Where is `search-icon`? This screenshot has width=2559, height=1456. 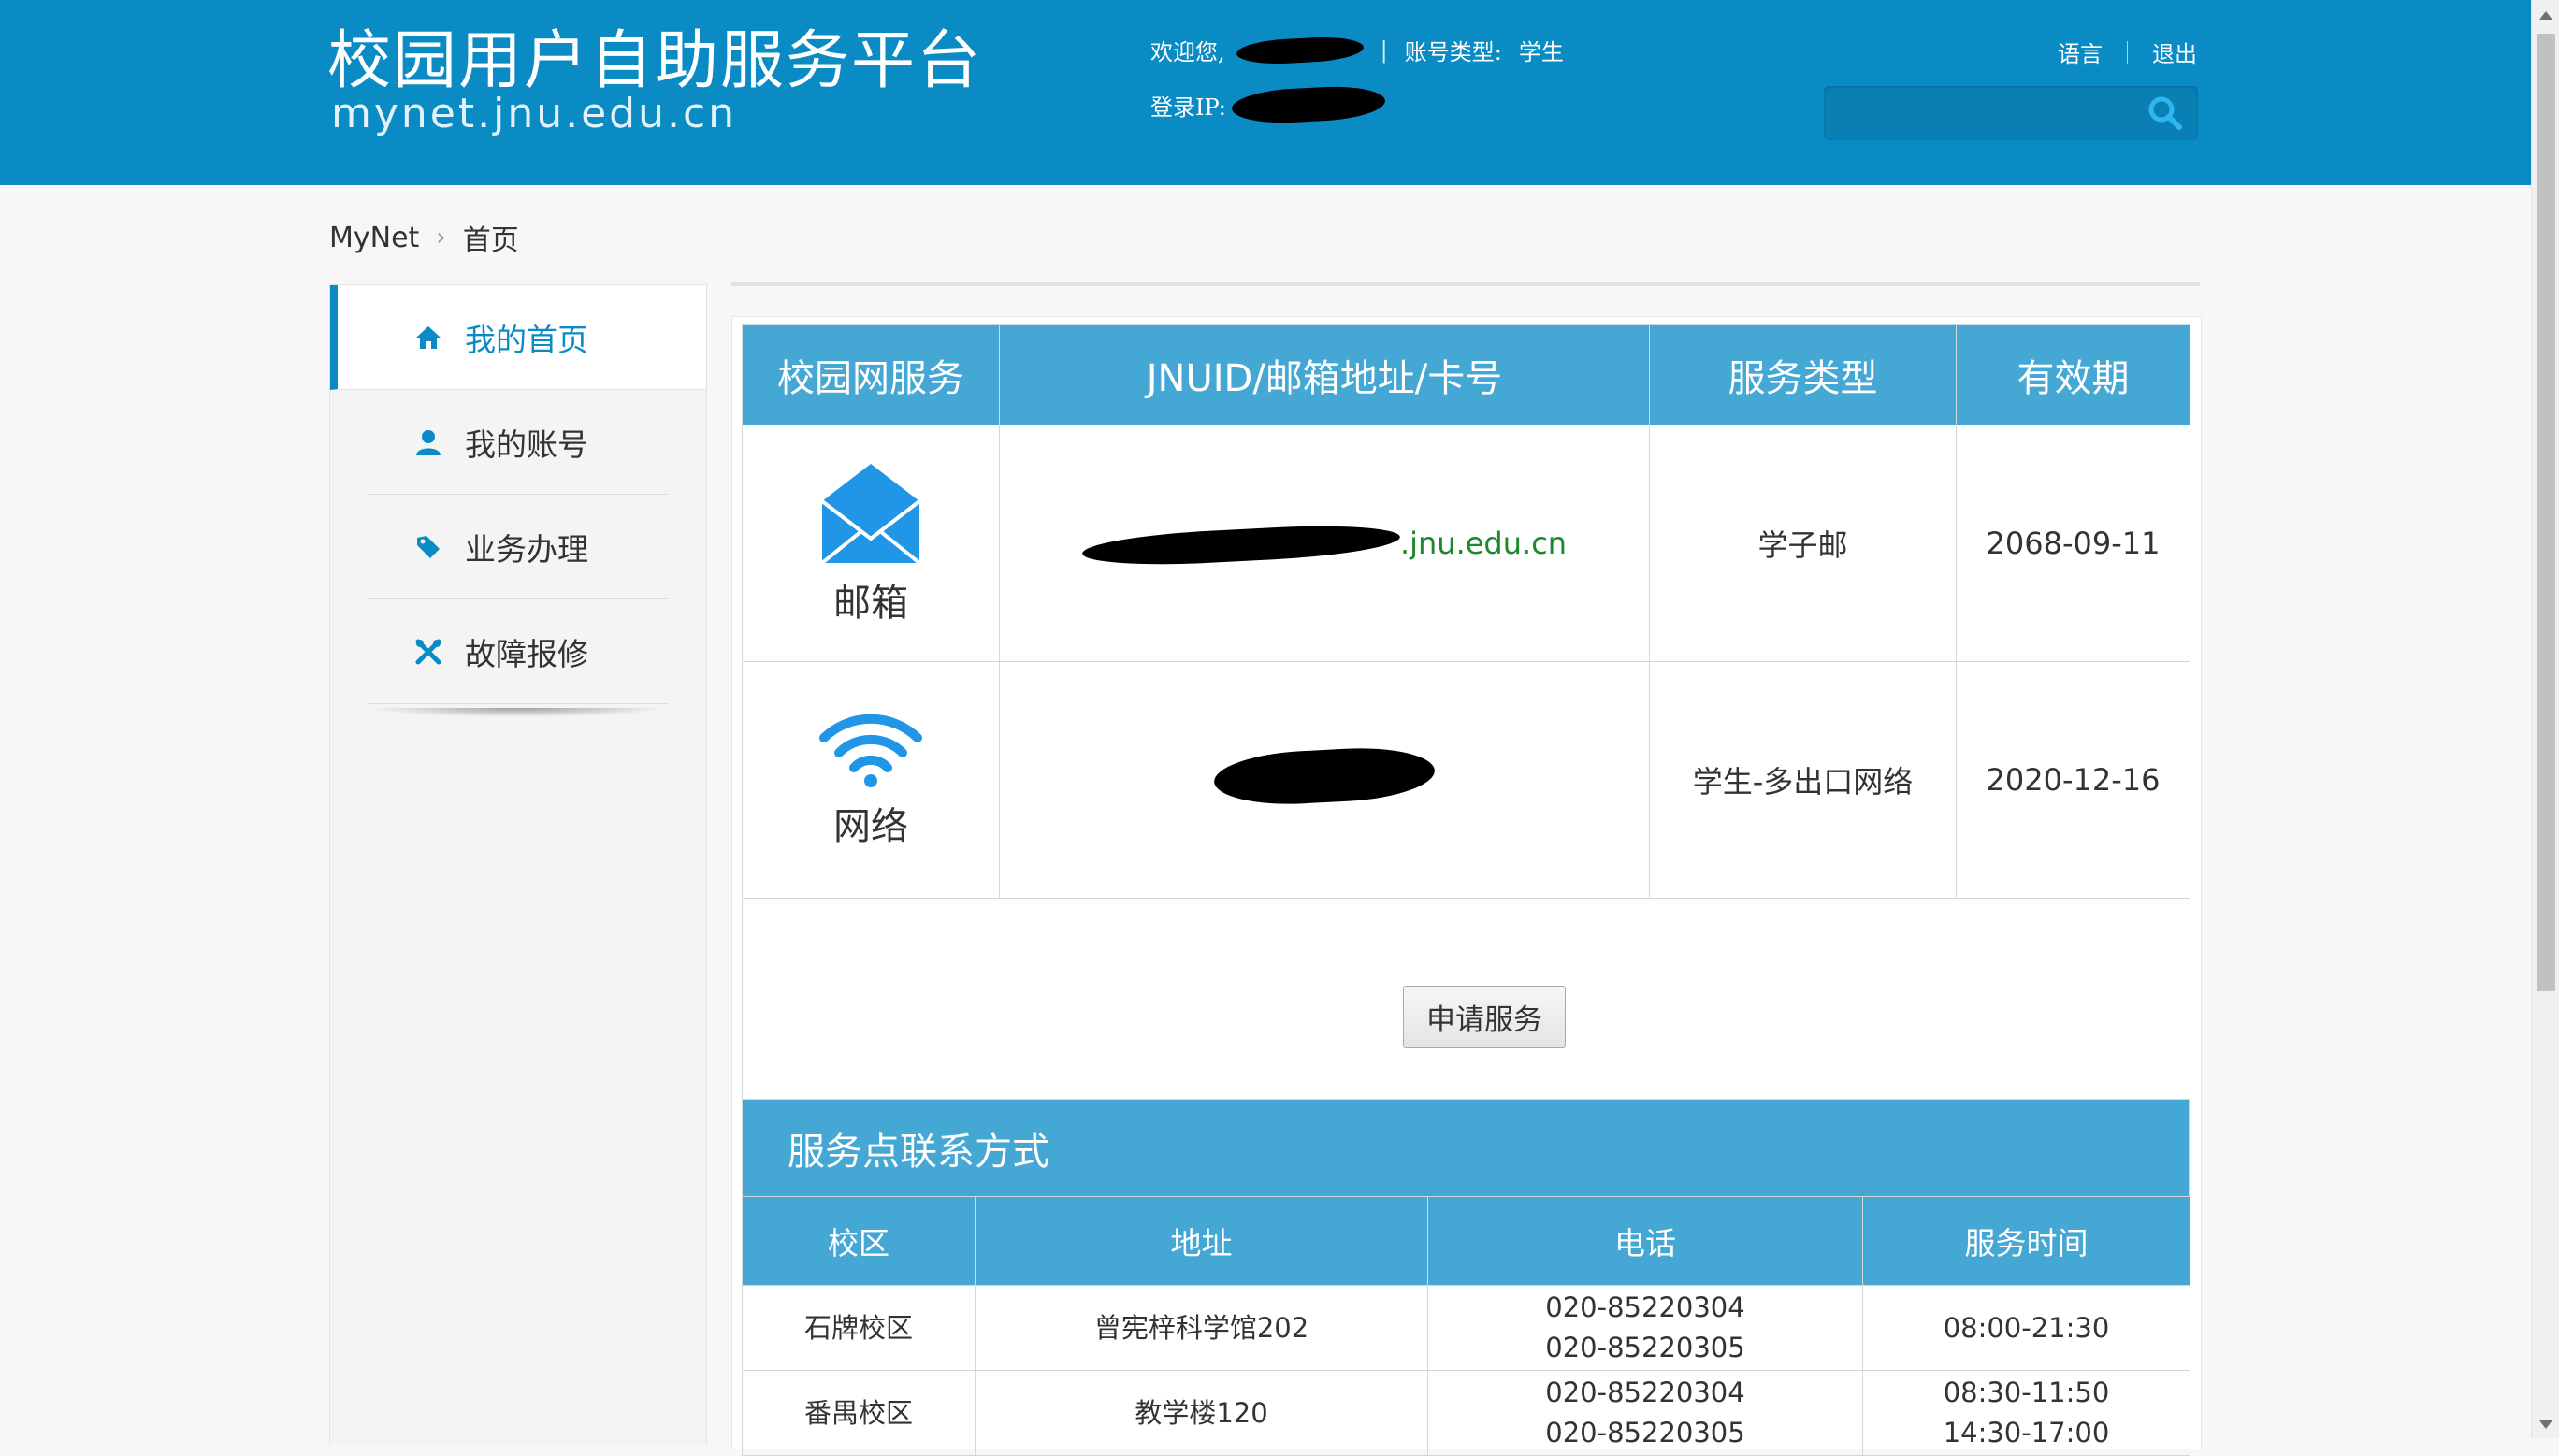
search-icon is located at coordinates (2165, 113).